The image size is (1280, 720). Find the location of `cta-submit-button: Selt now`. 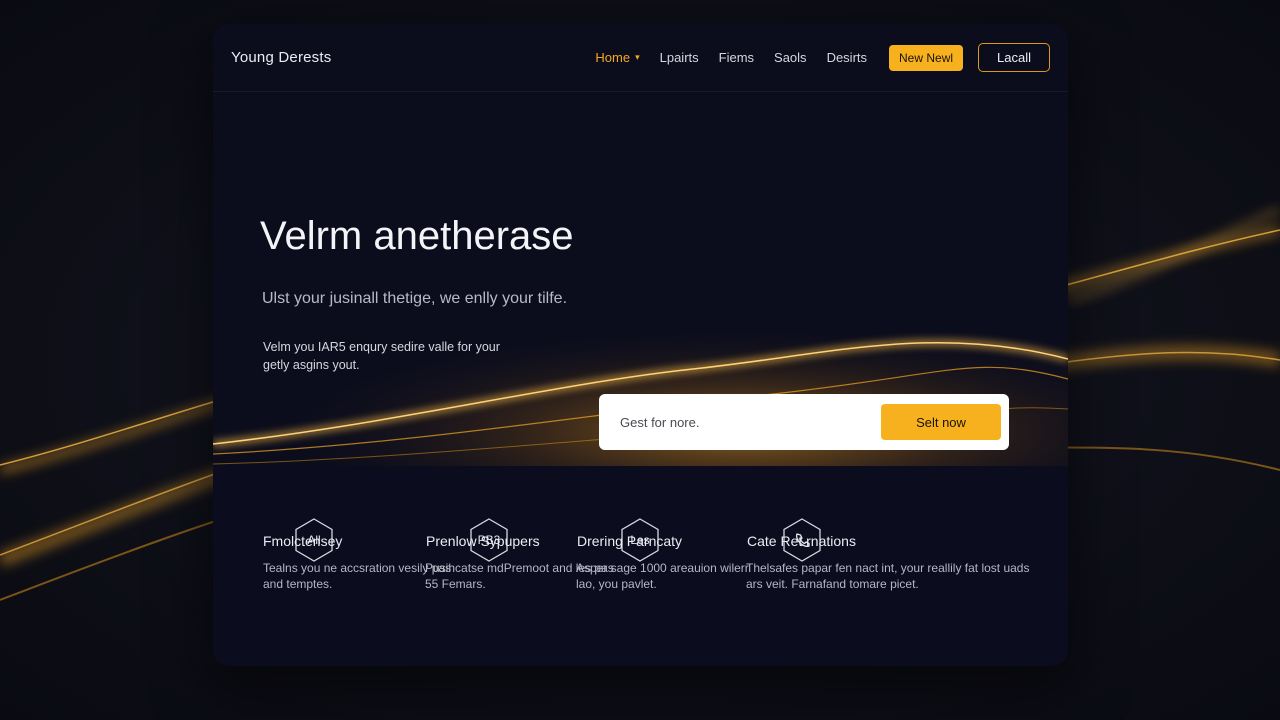

cta-submit-button: Selt now is located at coordinates (941, 422).